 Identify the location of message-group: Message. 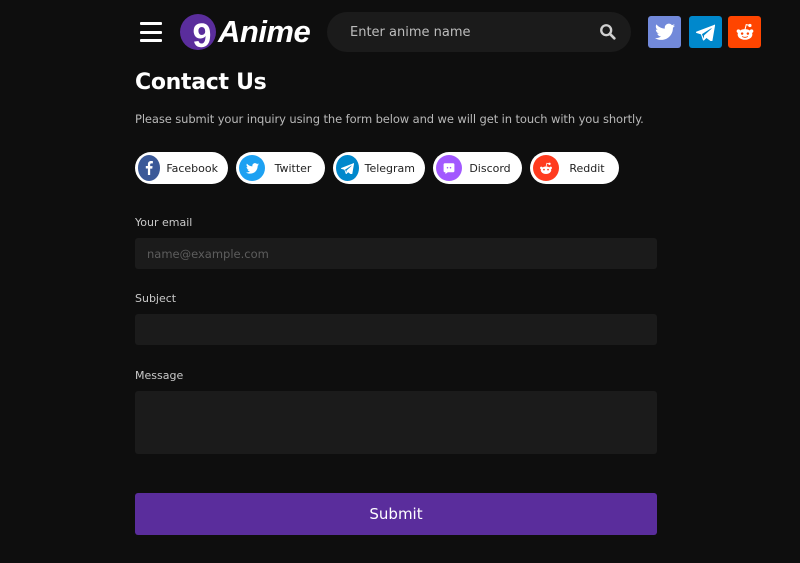
(396, 409).